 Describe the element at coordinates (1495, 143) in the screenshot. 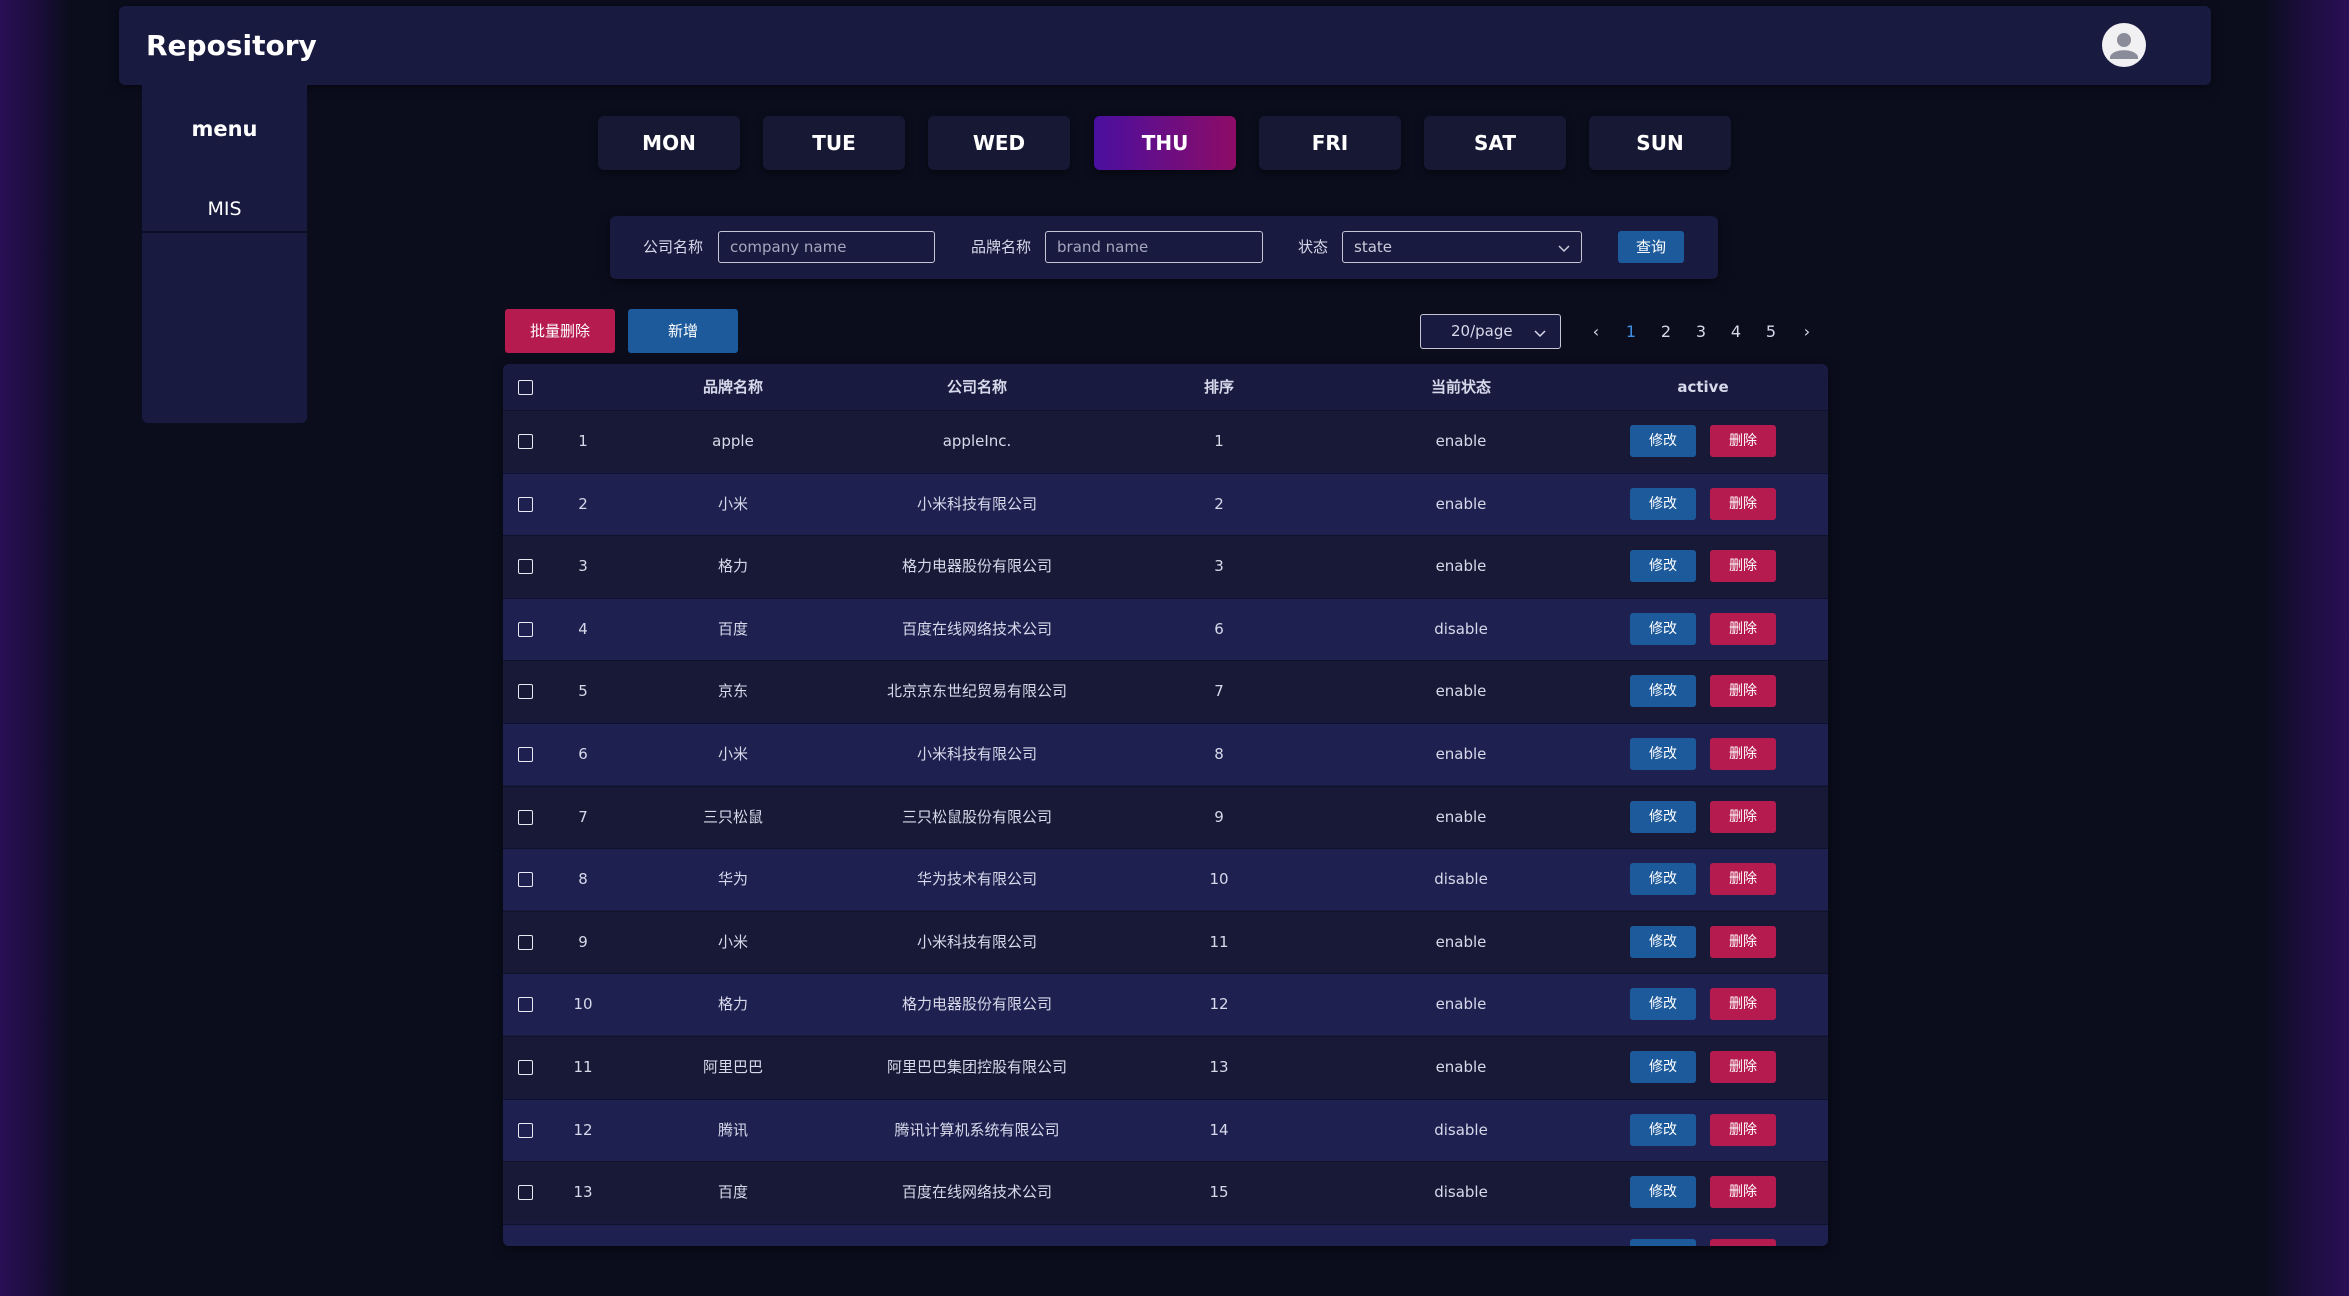

I see `tab-sat: SAT` at that location.